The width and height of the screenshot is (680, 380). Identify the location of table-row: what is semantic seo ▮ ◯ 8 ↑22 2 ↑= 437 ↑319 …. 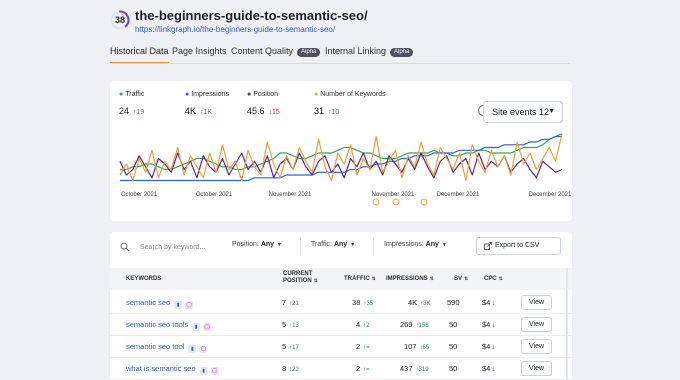
(341, 369).